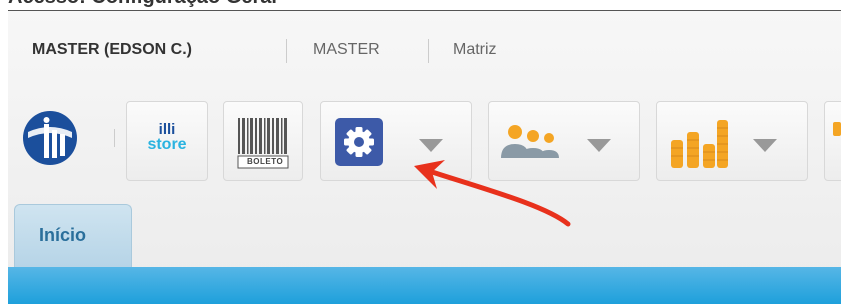  Describe the element at coordinates (530, 141) in the screenshot. I see `users-icon` at that location.